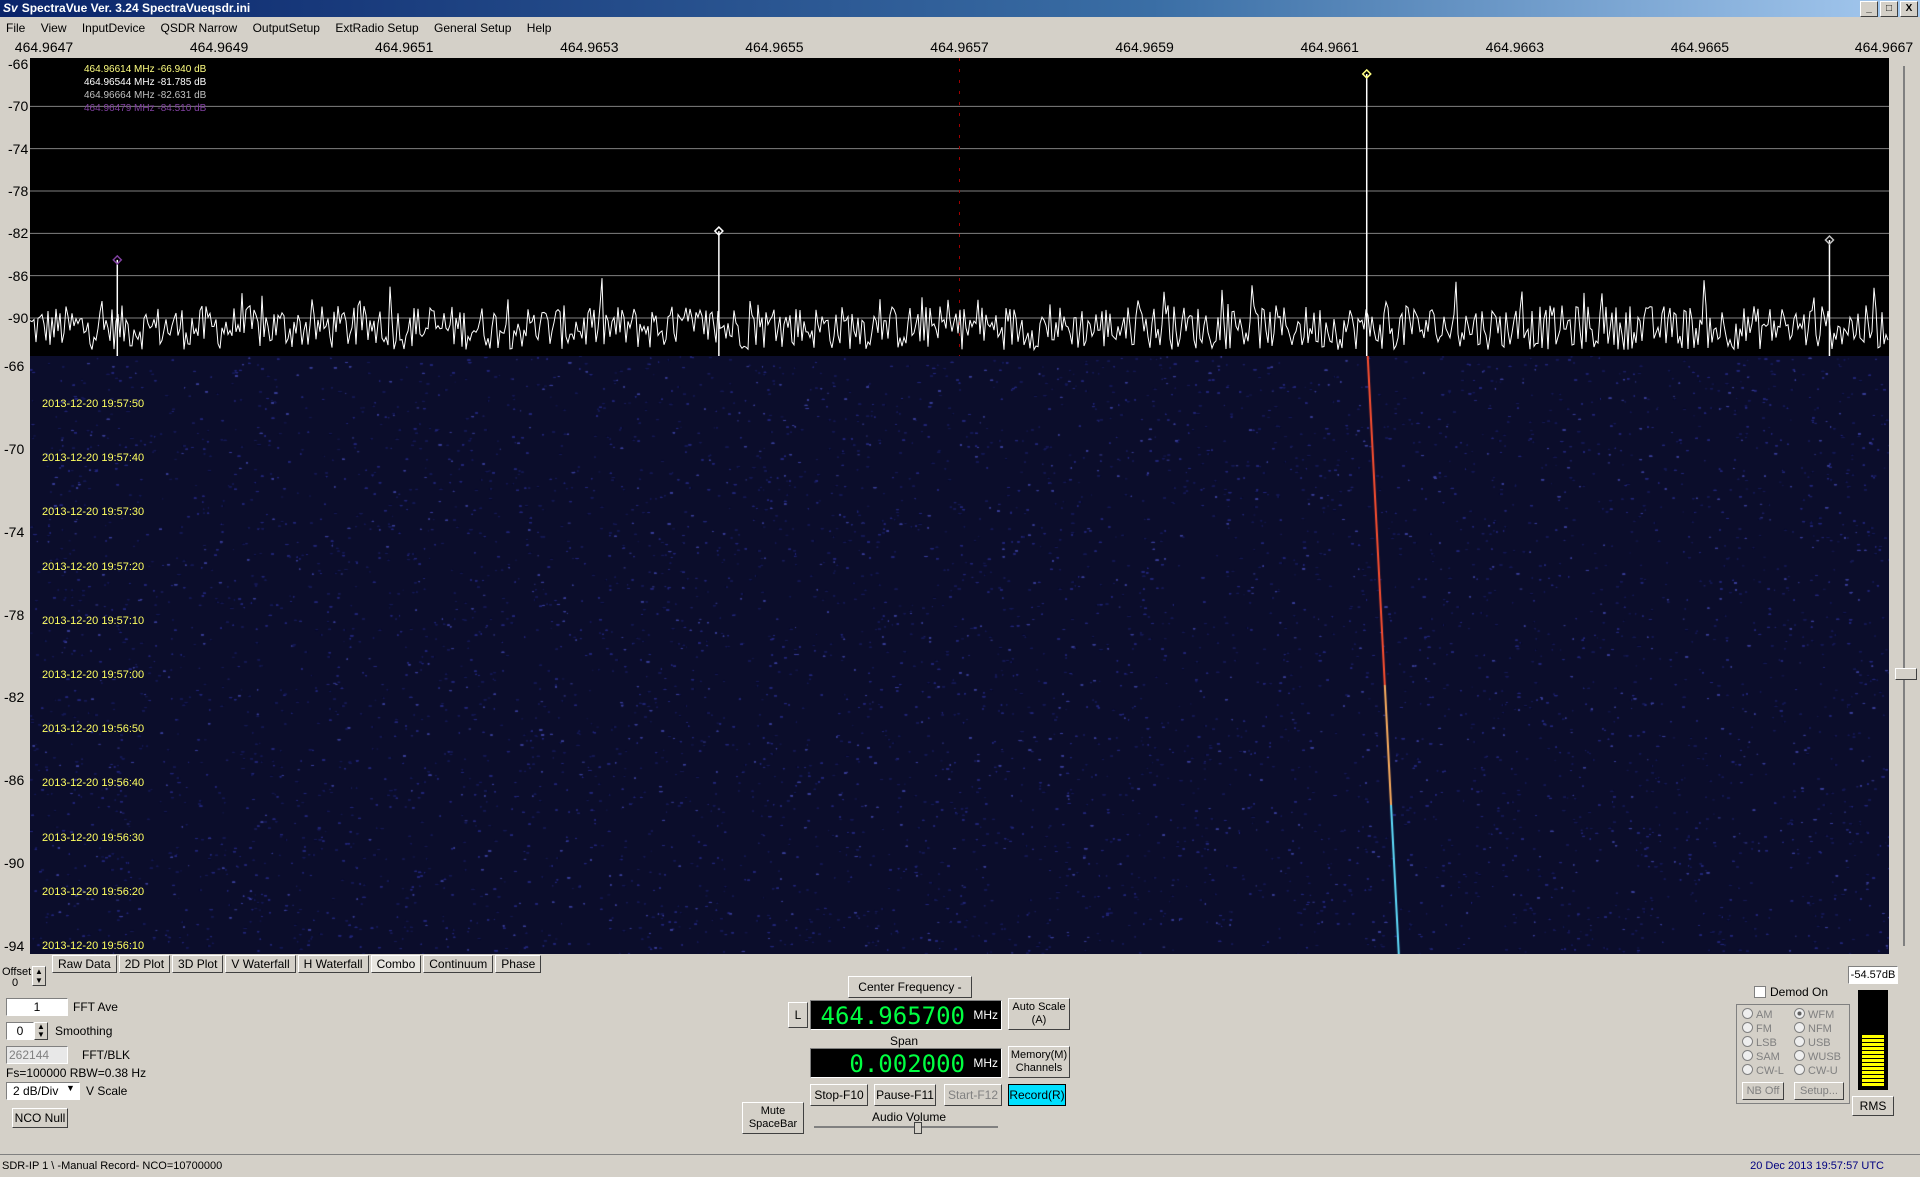  Describe the element at coordinates (1757, 1014) in the screenshot. I see `mode-am: AM` at that location.